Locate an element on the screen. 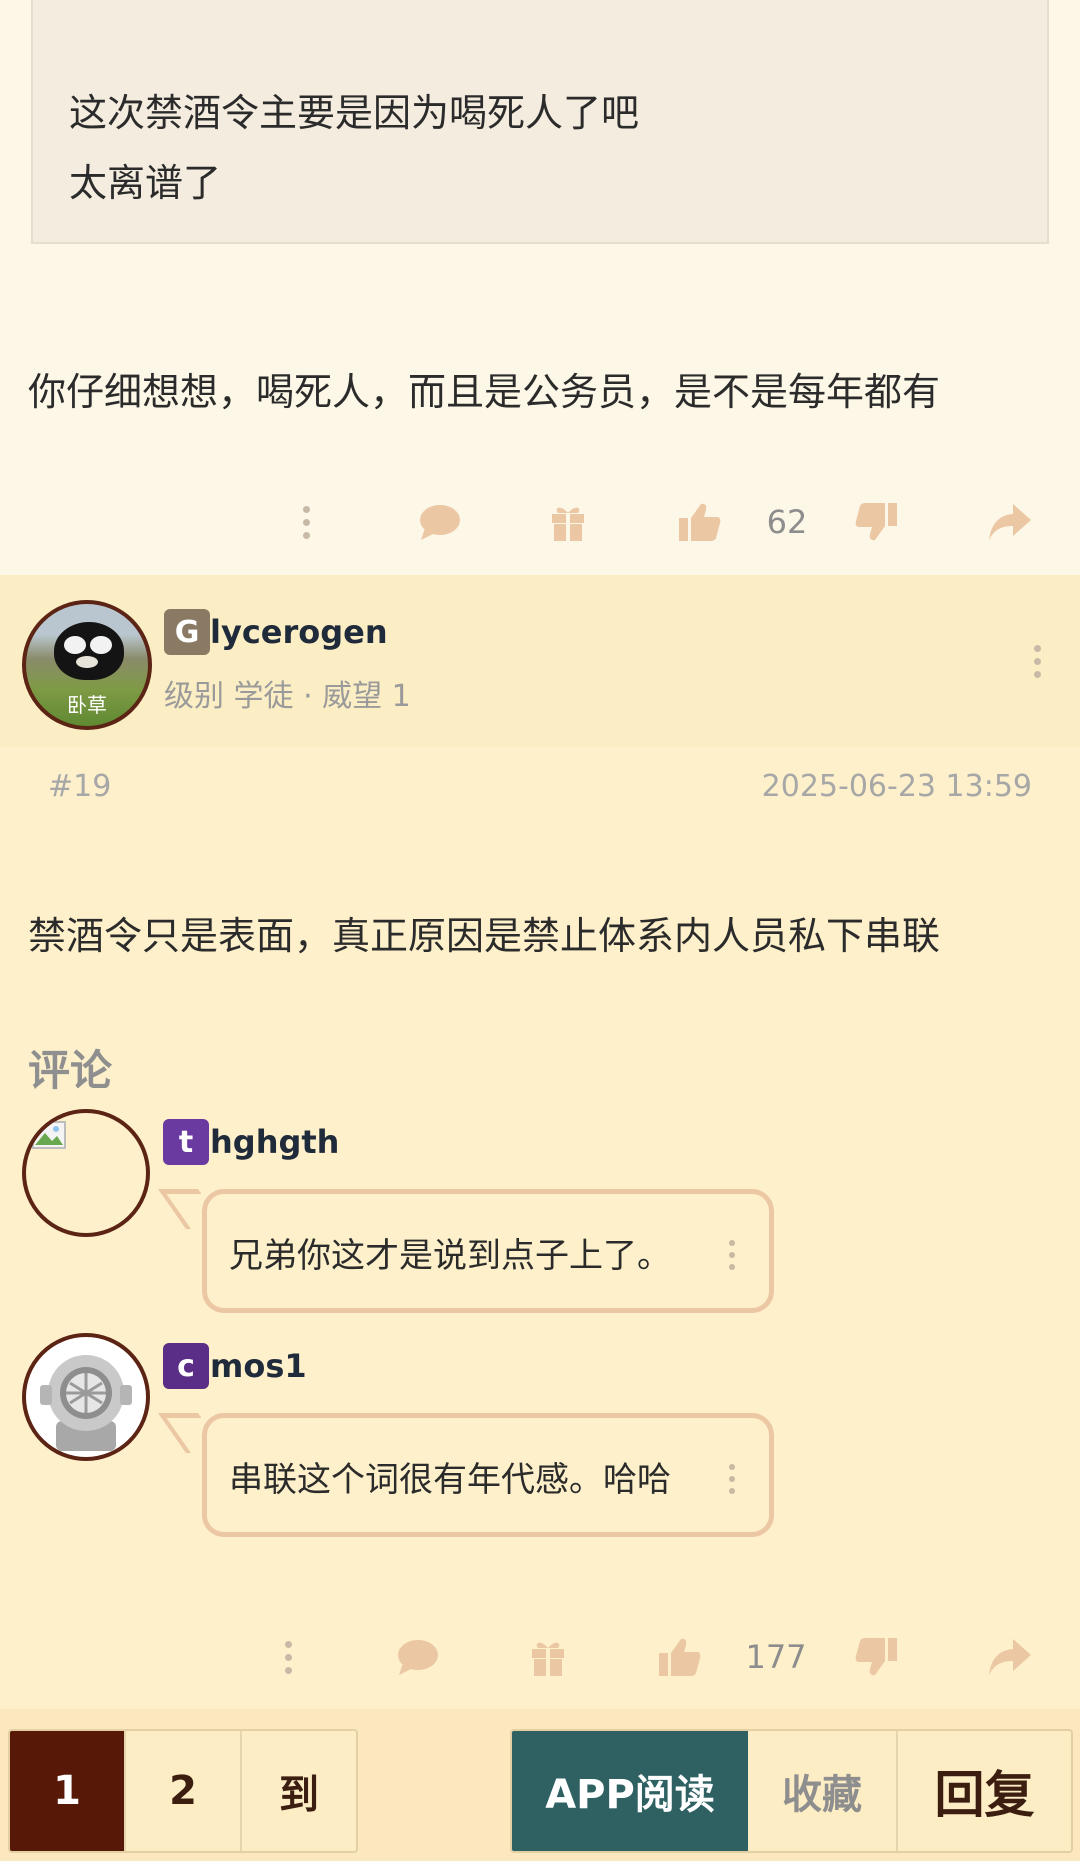 The width and height of the screenshot is (1080, 1861). favorite-button: 收藏 is located at coordinates (823, 1791).